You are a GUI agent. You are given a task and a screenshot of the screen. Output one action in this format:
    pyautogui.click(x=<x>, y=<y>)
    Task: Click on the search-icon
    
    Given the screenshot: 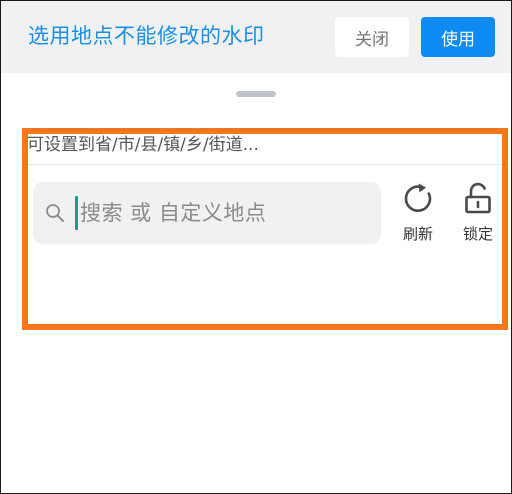 What is the action you would take?
    pyautogui.click(x=55, y=213)
    